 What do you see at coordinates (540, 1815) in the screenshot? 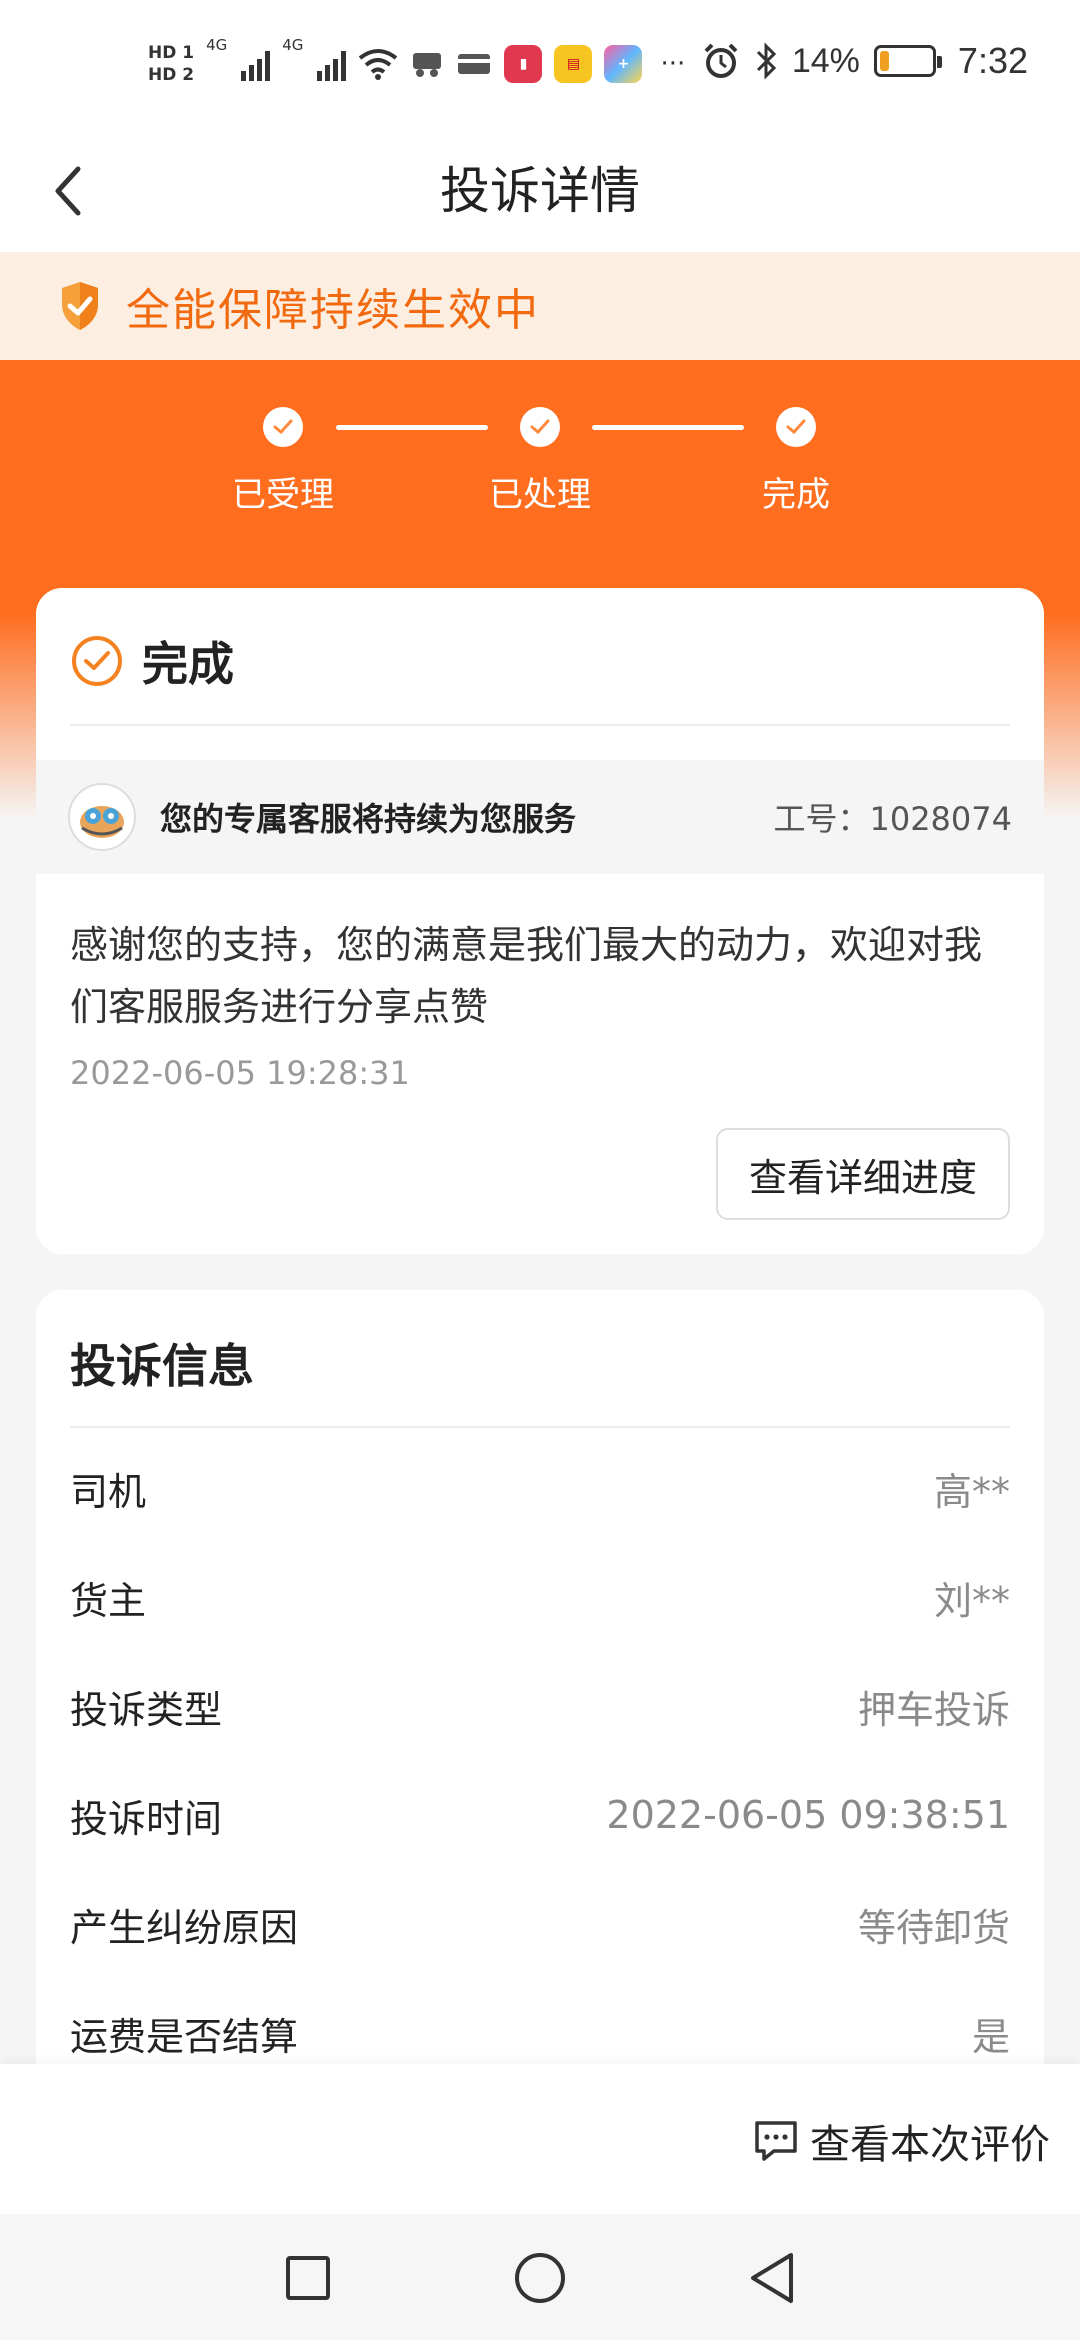
I see `info-row-complaint-time: 投诉时间 2022-06-05 09:38:51` at bounding box center [540, 1815].